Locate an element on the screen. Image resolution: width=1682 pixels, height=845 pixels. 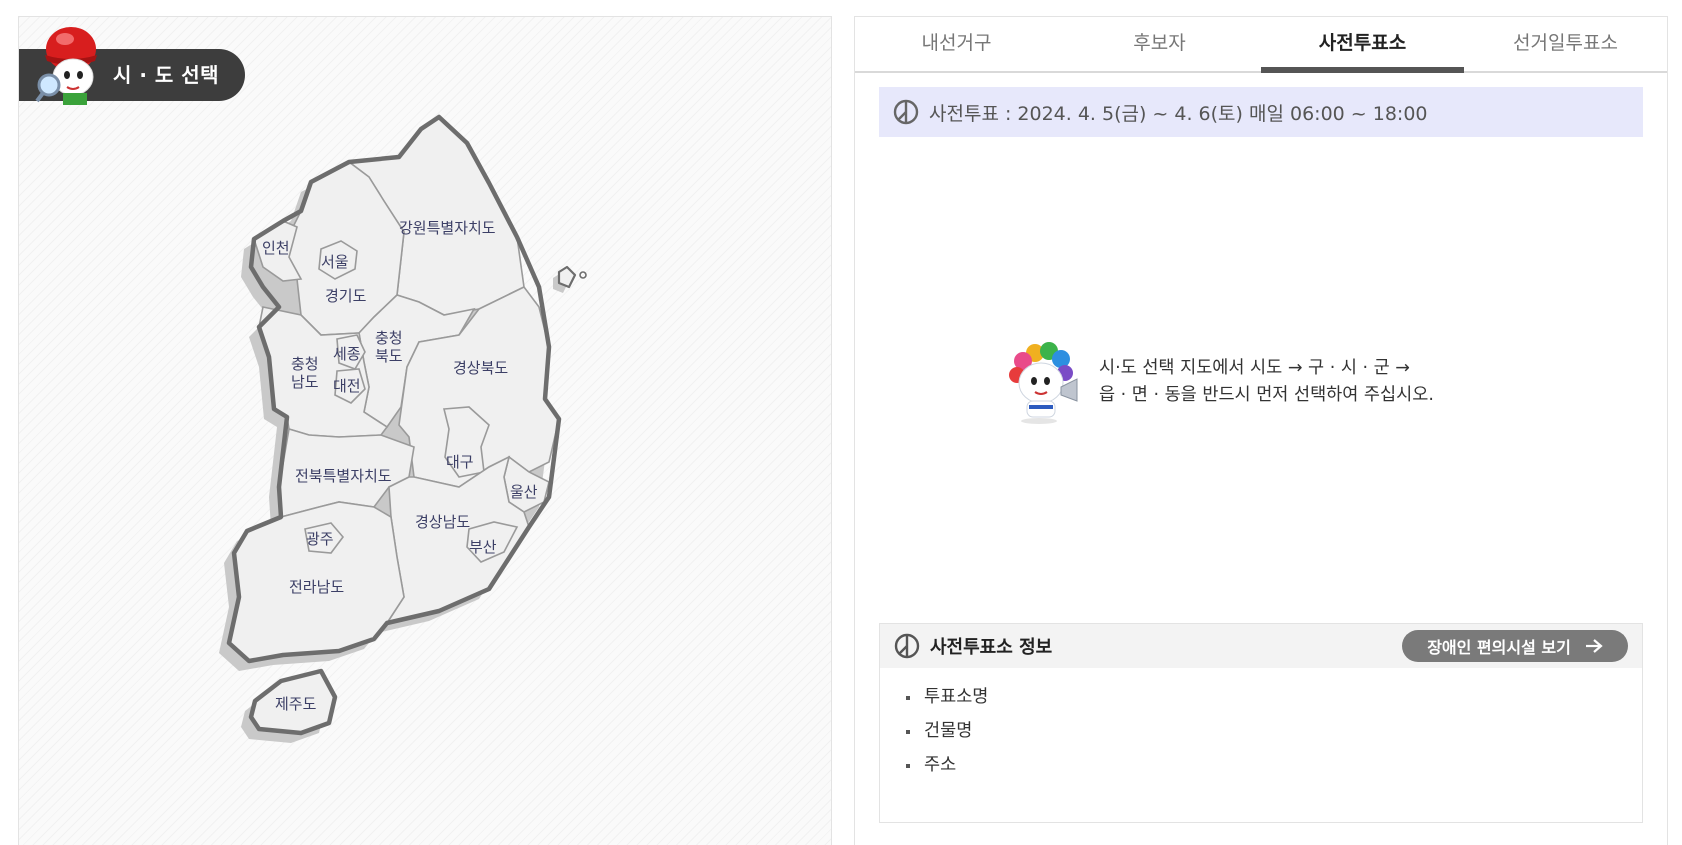
label-chungnam-2: 남도 is located at coordinates (305, 382).